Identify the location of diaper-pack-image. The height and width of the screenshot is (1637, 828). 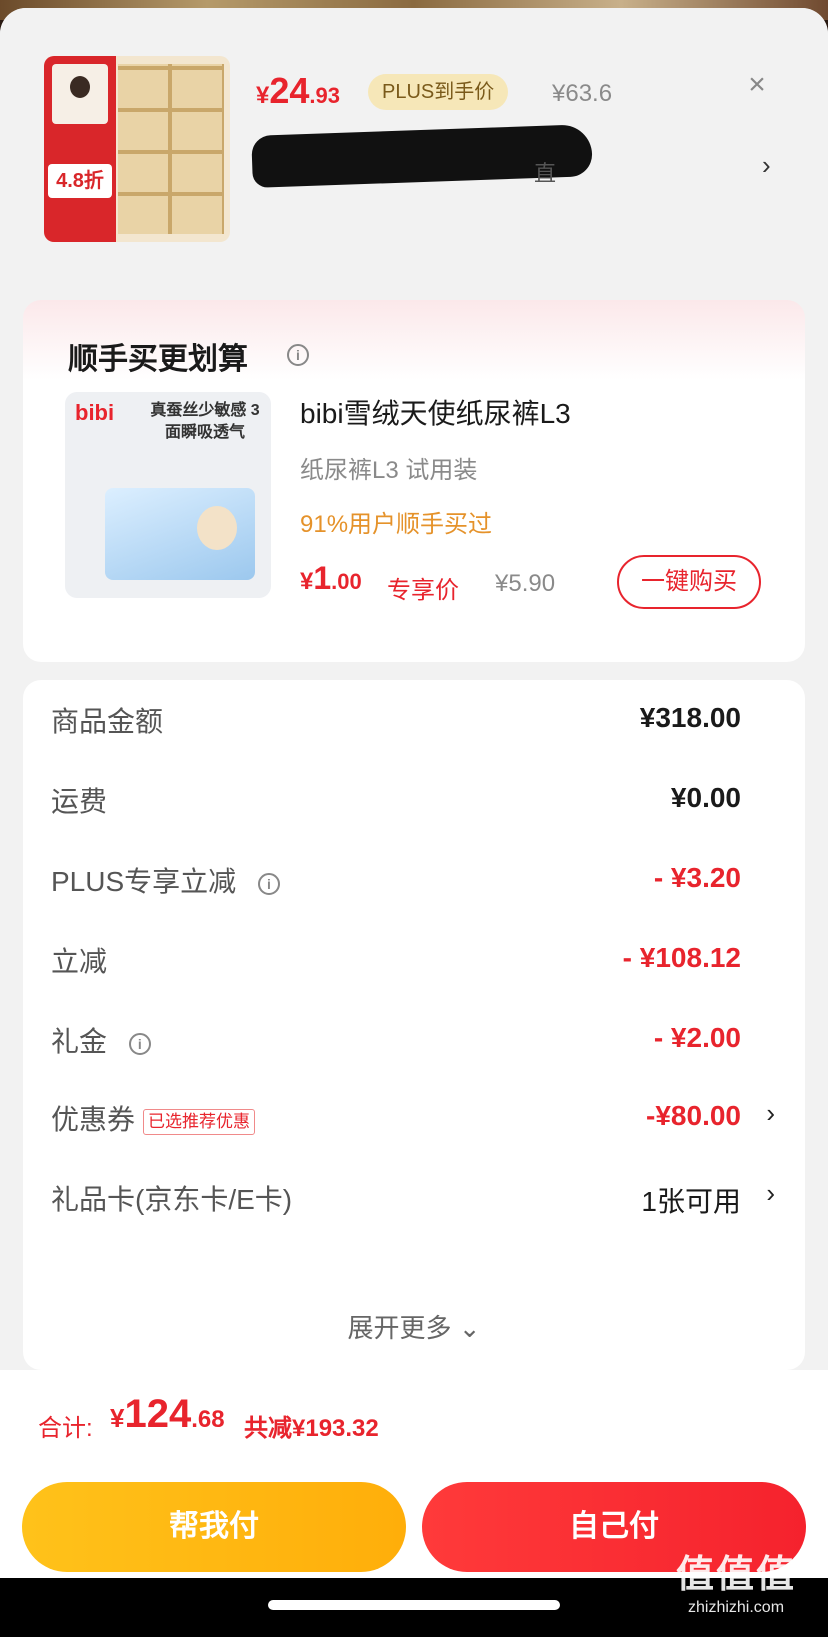
(180, 534).